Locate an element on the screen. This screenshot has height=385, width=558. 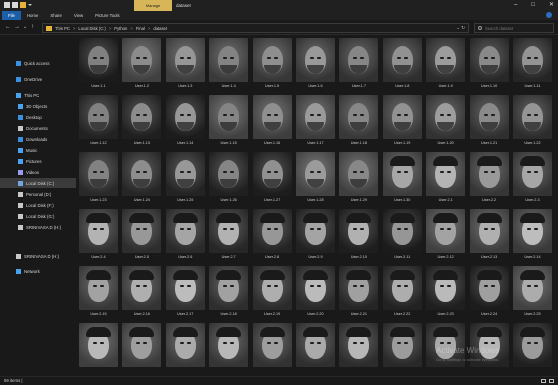
thumbnail-item: User.1.27 is located at coordinates (273, 179).